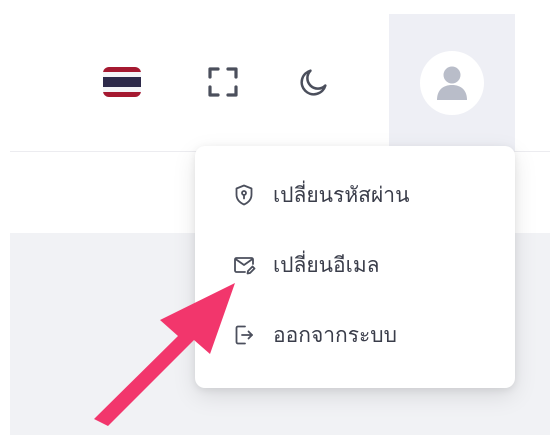  I want to click on menu-item-label: เปลี่ยนรหัสผ่าน, so click(341, 194).